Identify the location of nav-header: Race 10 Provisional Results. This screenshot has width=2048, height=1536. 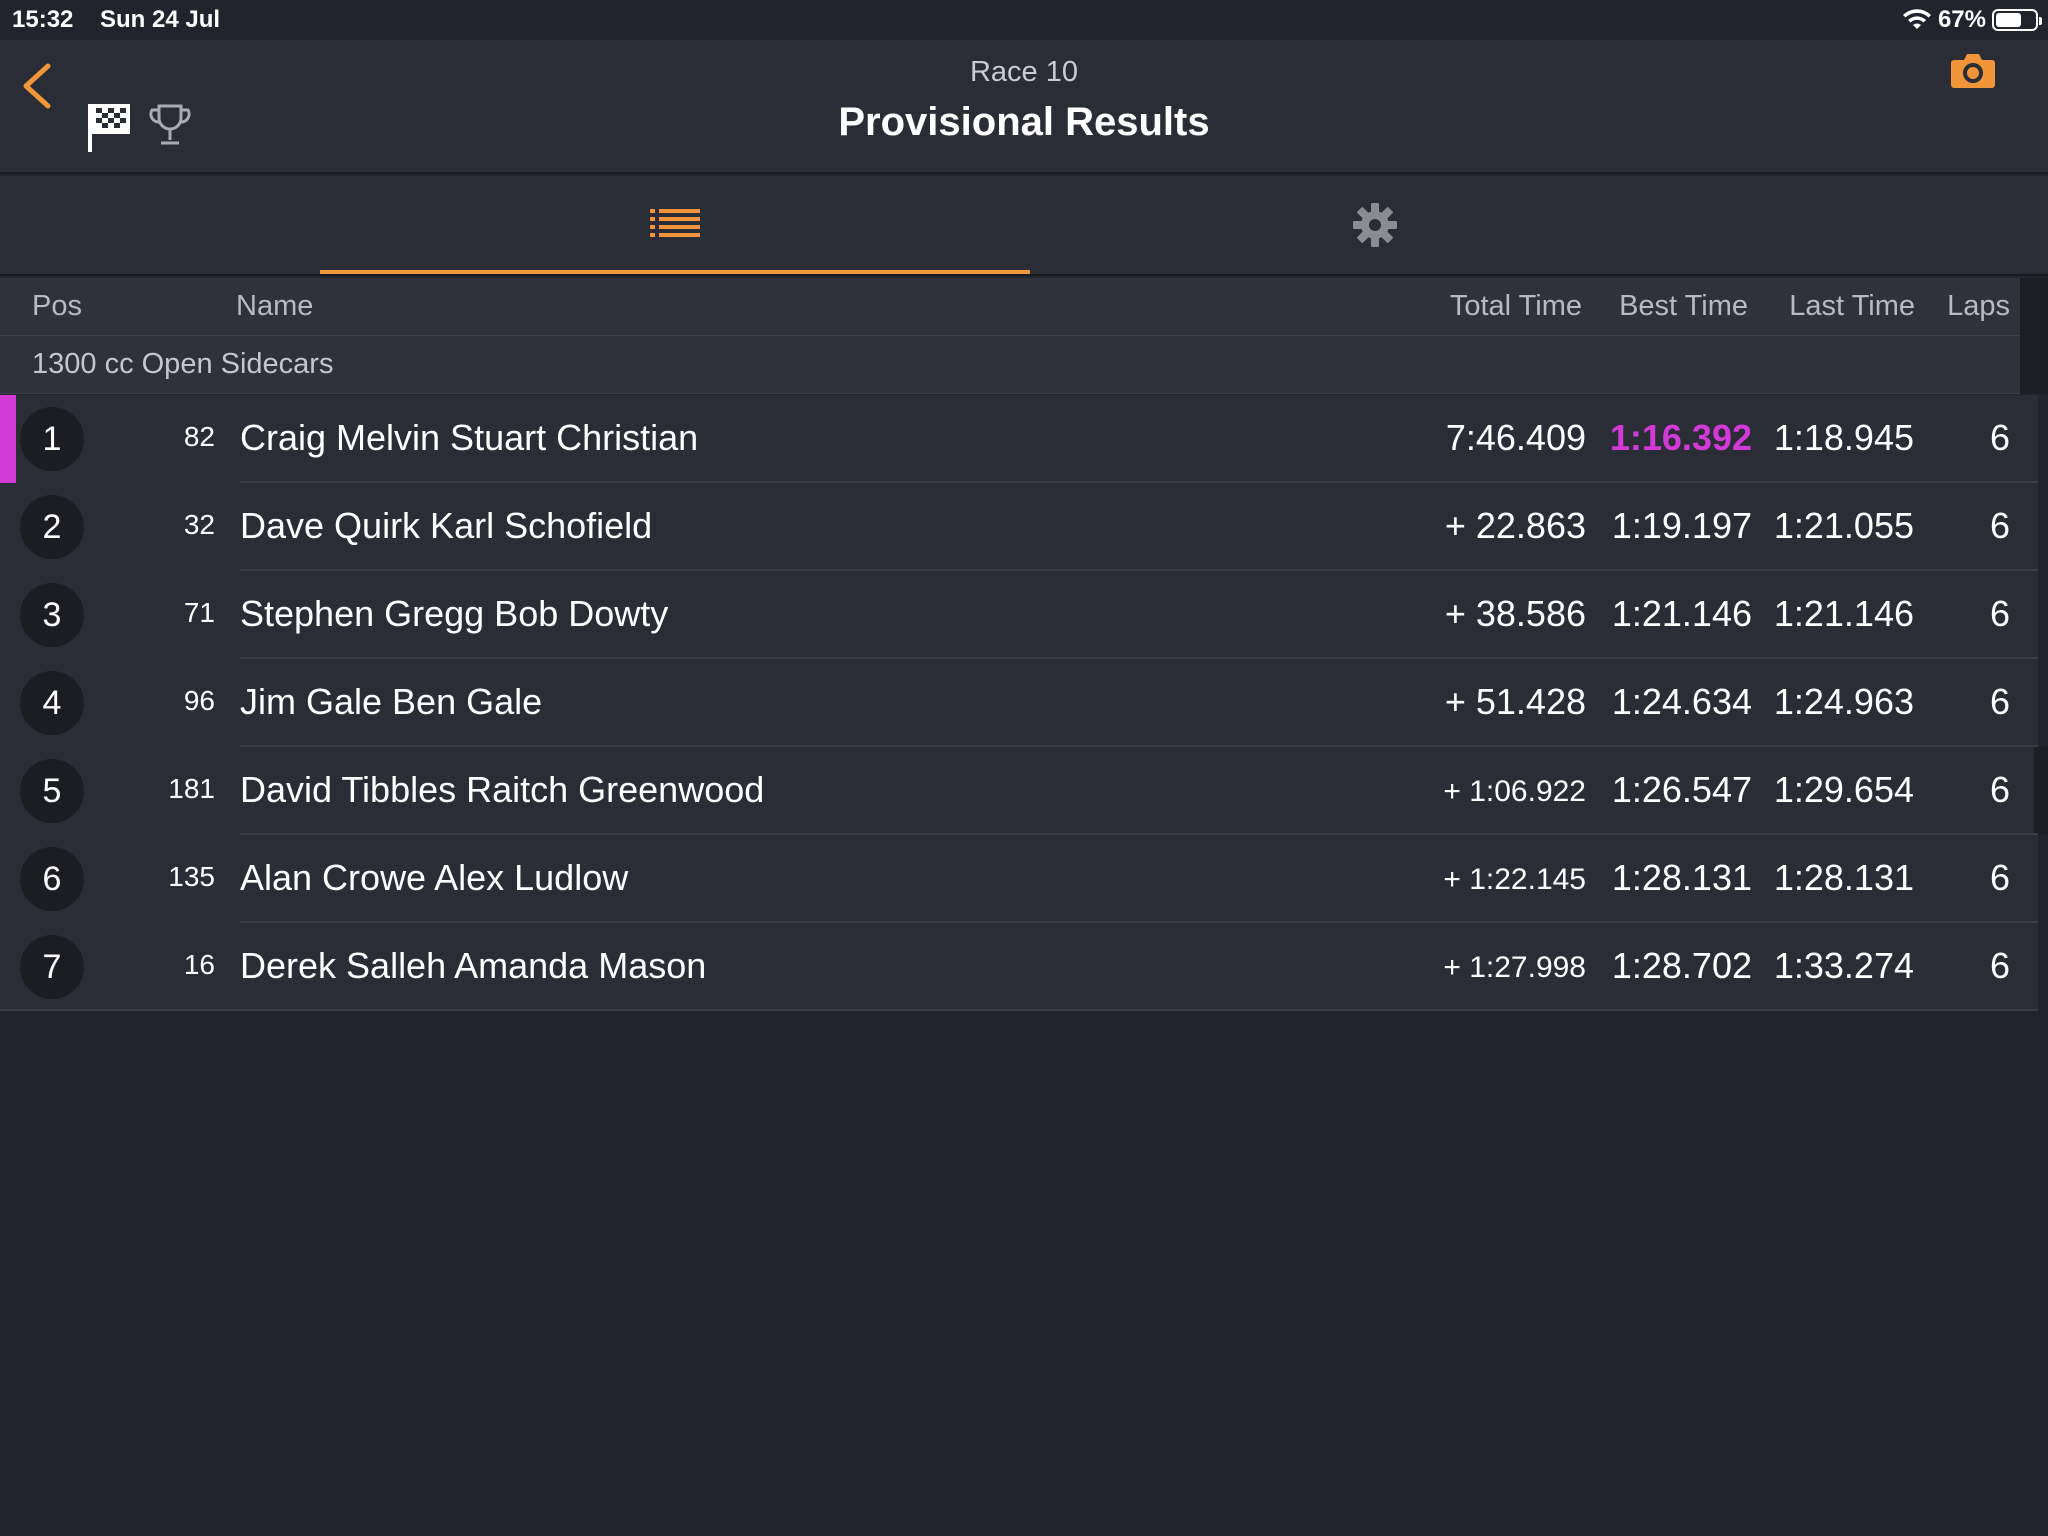
(1024, 107).